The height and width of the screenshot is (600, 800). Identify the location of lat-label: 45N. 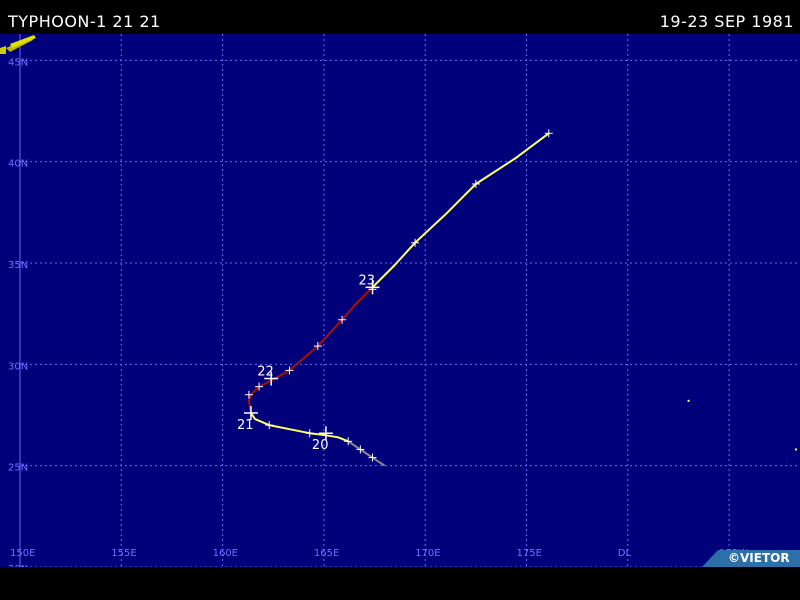
(18, 62).